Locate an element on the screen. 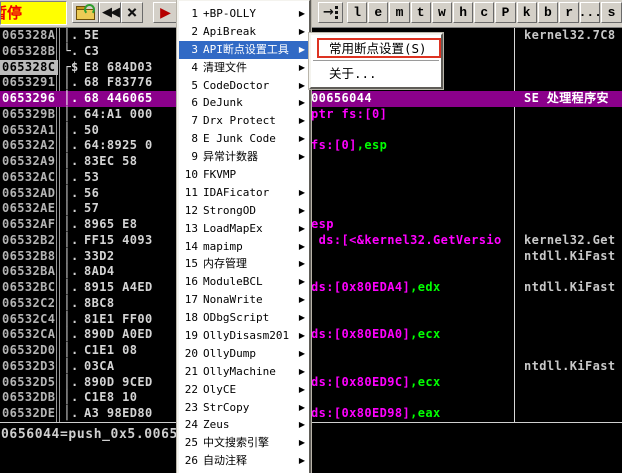 The width and height of the screenshot is (622, 473). menu-item-12: 12 StrongOD ▶ is located at coordinates (244, 211).